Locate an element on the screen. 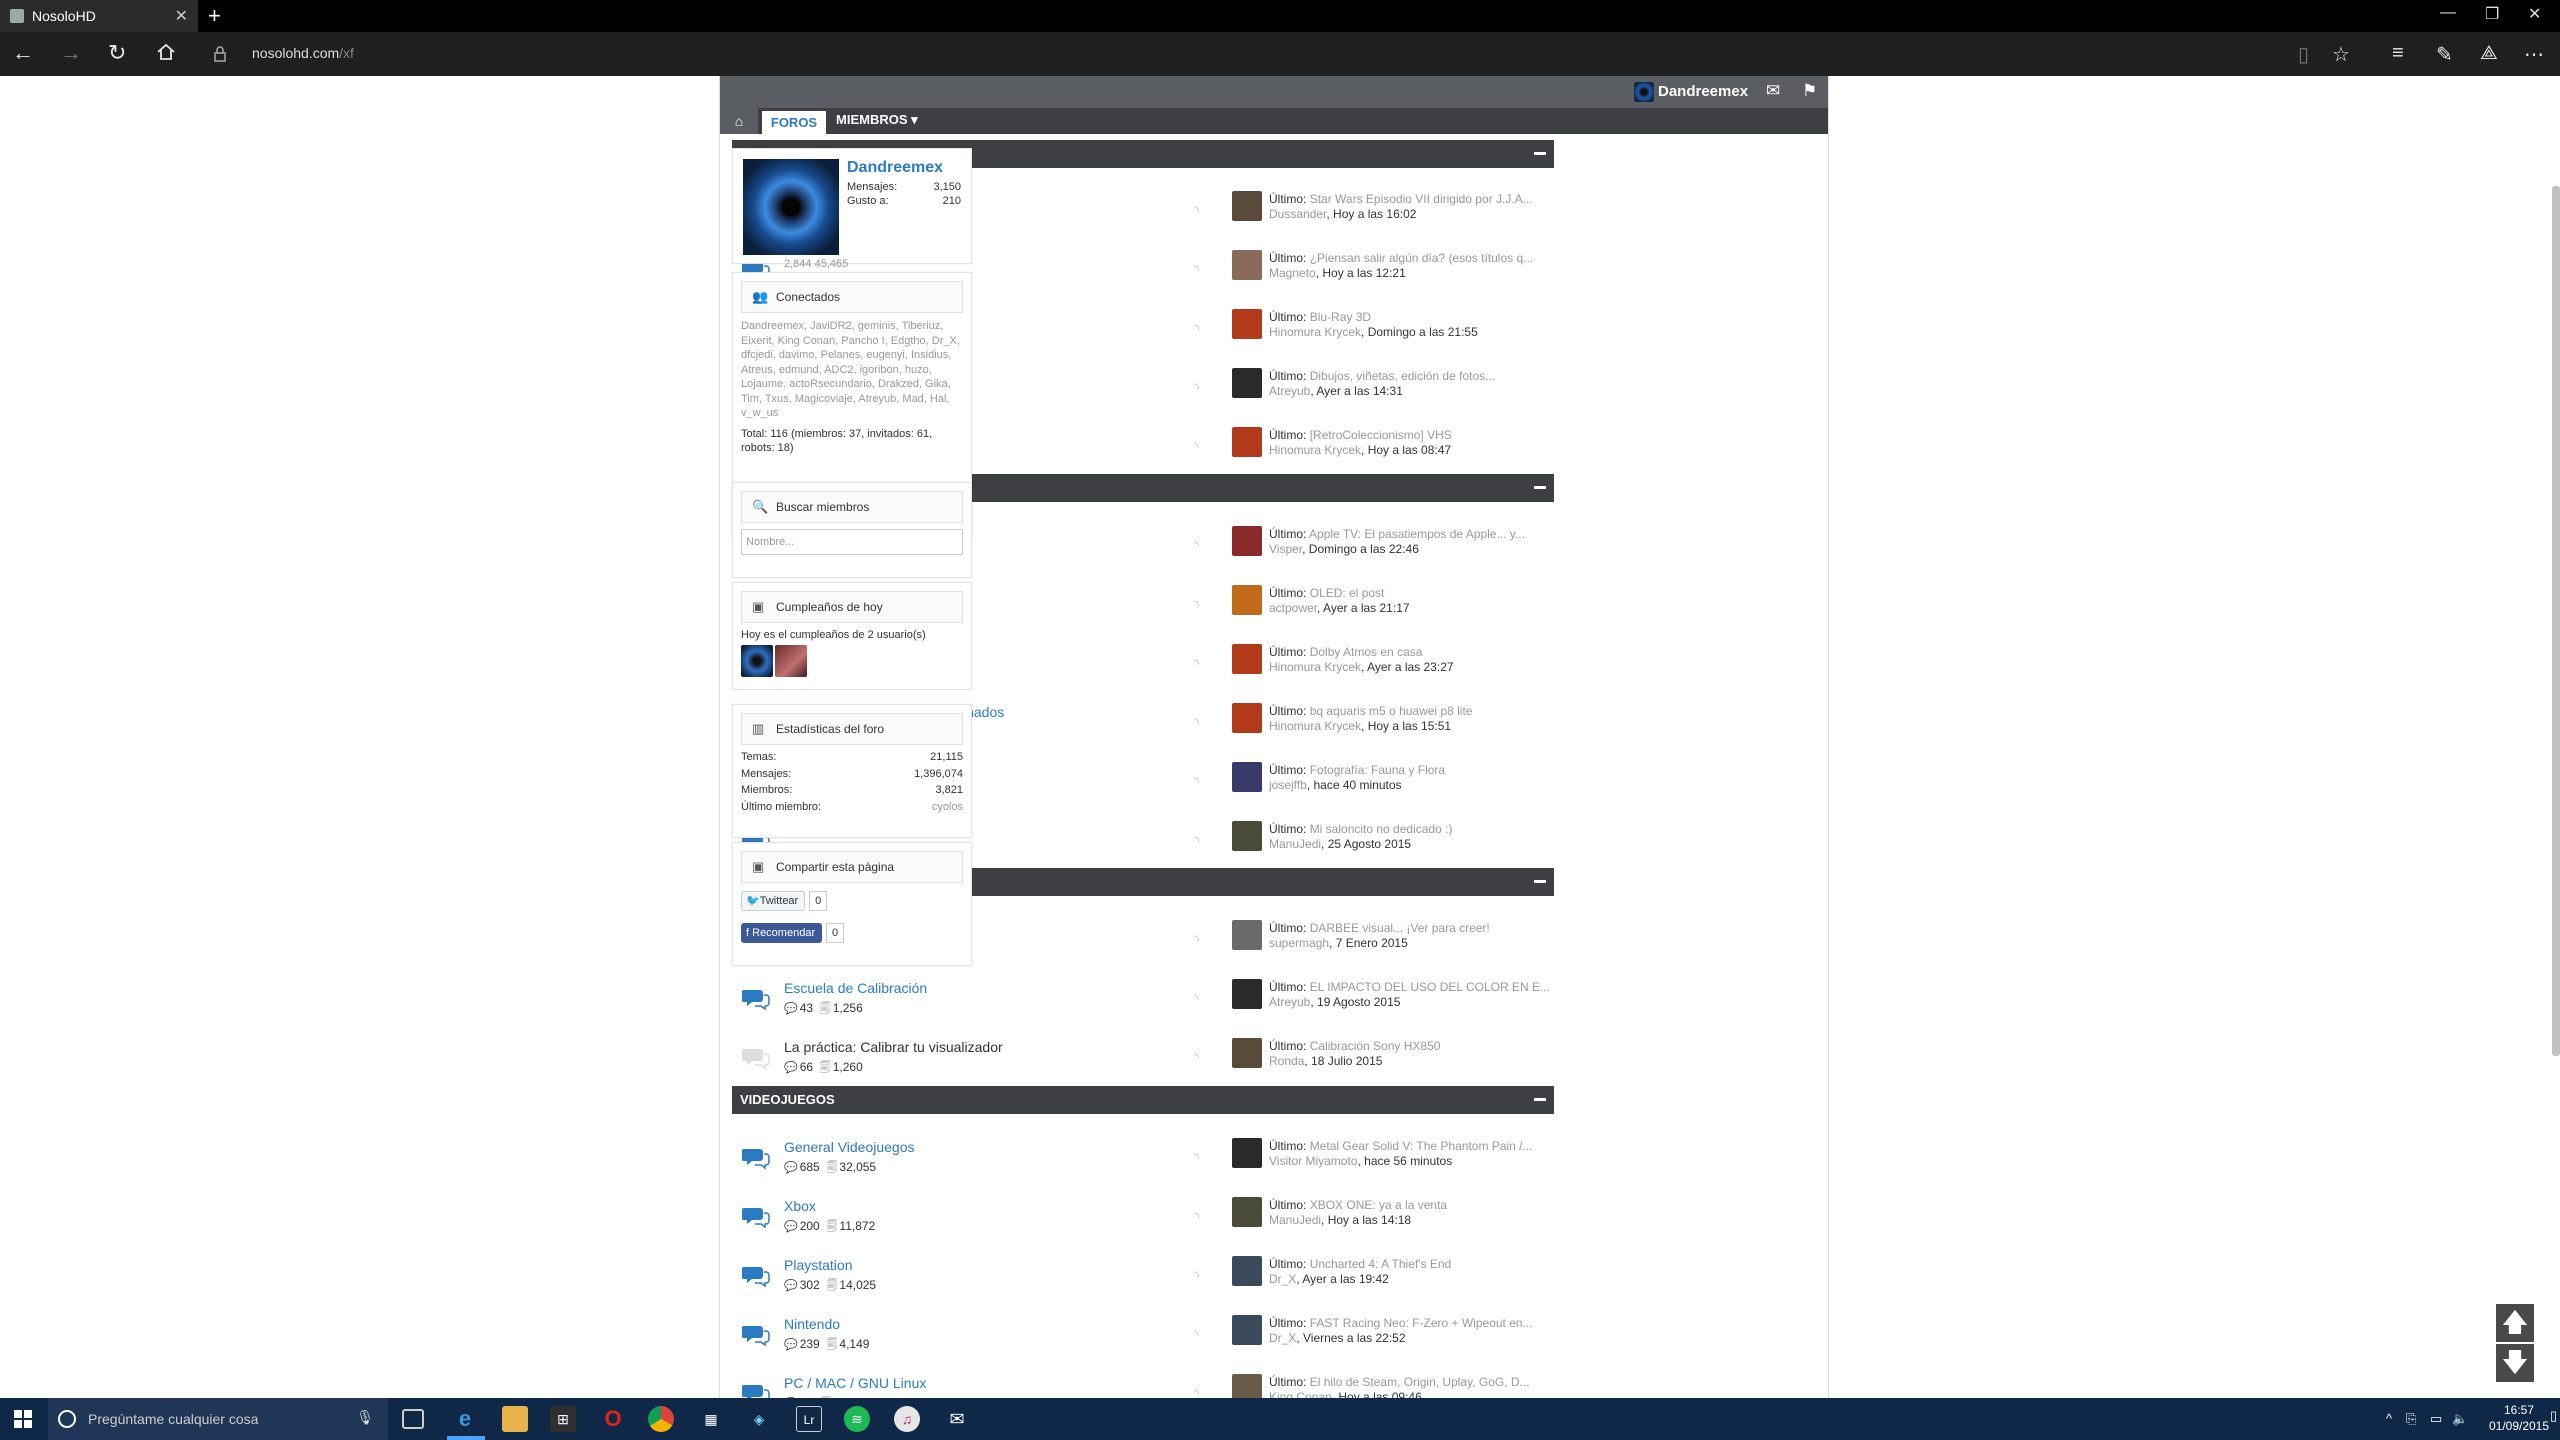  forward-icon: → is located at coordinates (71, 53).